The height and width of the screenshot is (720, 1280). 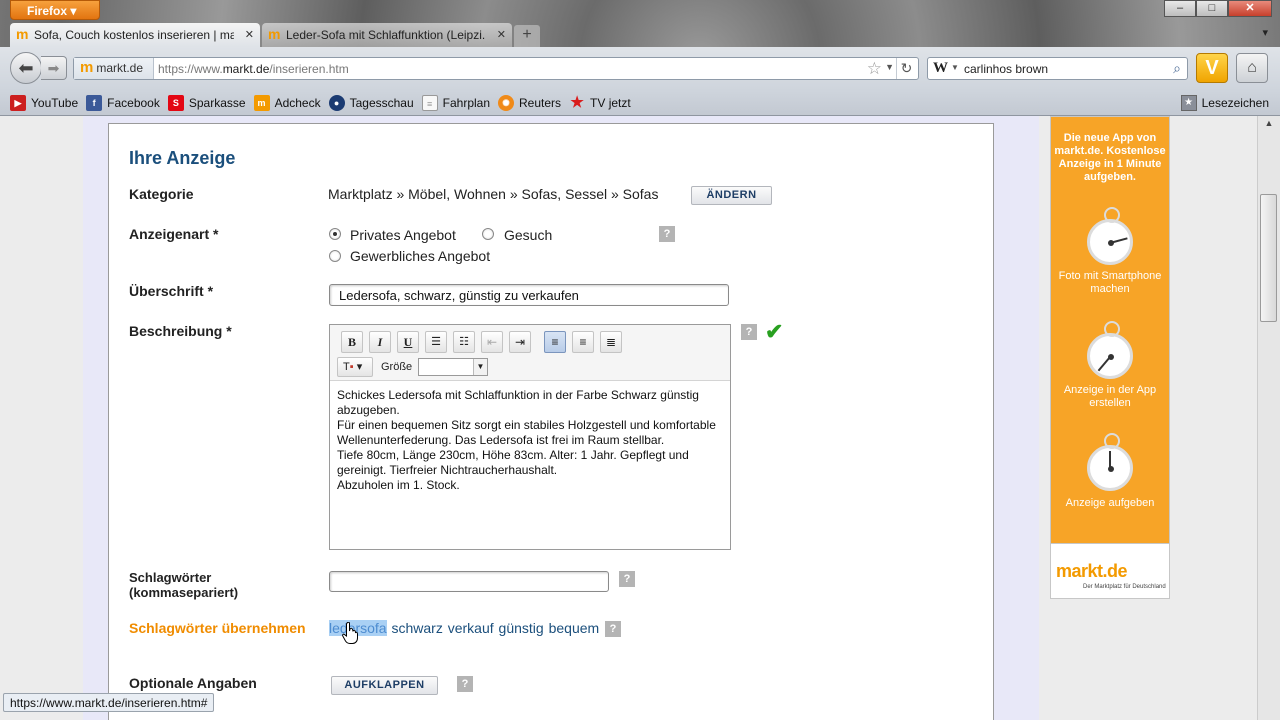 What do you see at coordinates (527, 36) in the screenshot?
I see `new-tab-button: +` at bounding box center [527, 36].